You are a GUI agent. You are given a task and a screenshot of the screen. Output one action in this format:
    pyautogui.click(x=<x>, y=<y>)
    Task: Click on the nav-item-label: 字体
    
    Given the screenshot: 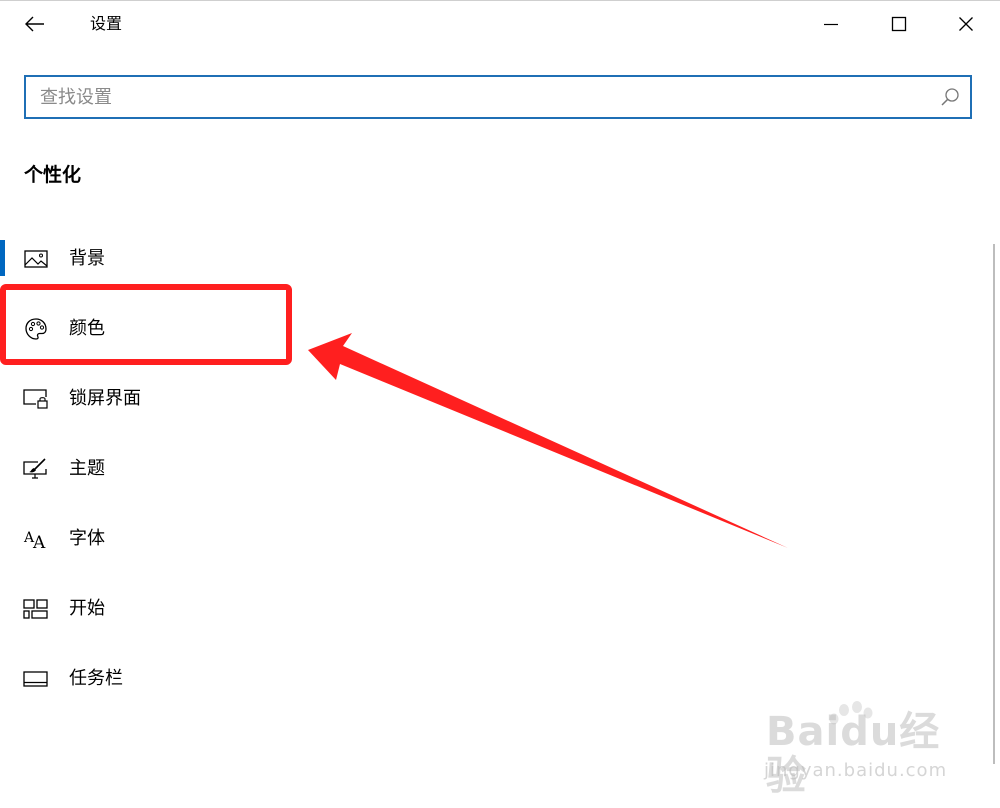 What is the action you would take?
    pyautogui.click(x=87, y=538)
    